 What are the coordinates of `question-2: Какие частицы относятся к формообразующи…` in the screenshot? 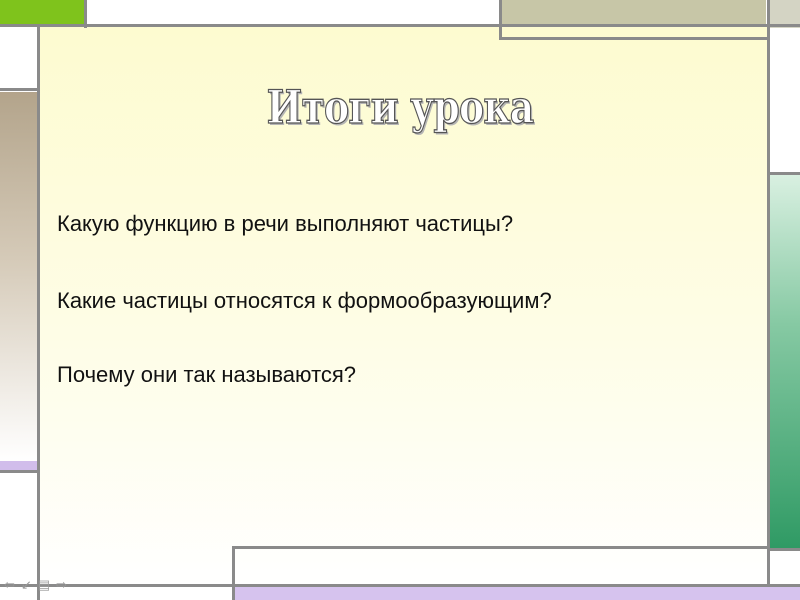 It's located at (304, 300).